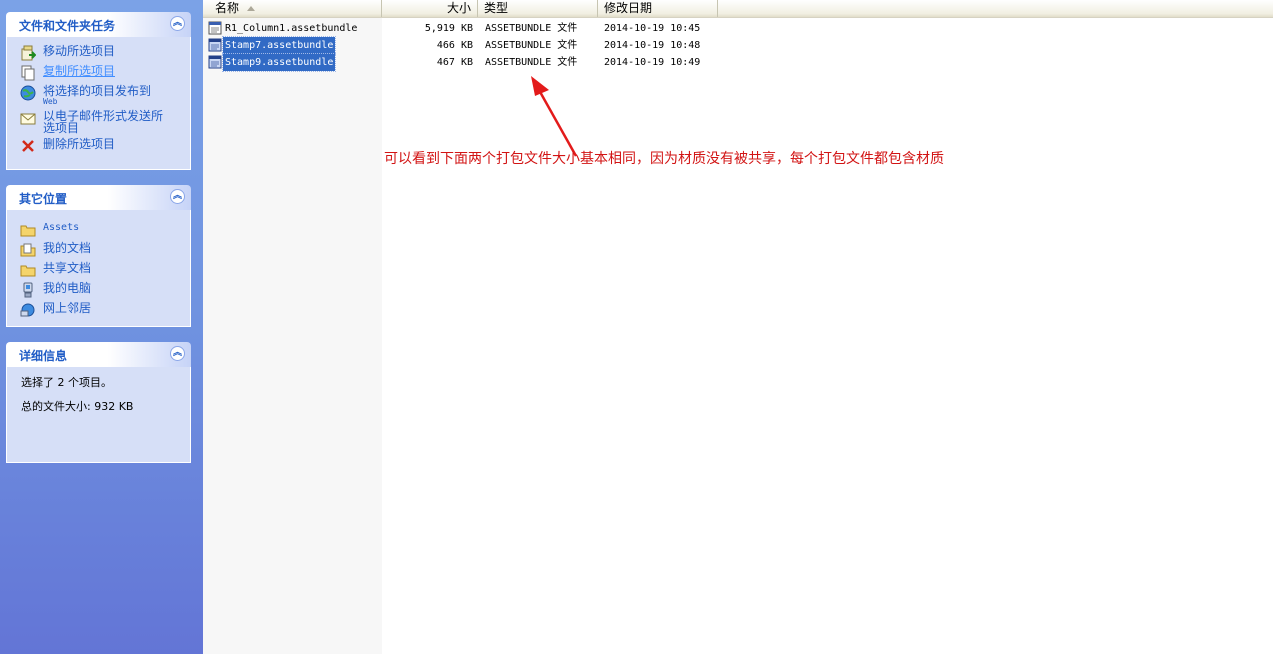 This screenshot has width=1273, height=654. I want to click on task-publish-web: 将选择的项目发布到 Web, so click(98, 94).